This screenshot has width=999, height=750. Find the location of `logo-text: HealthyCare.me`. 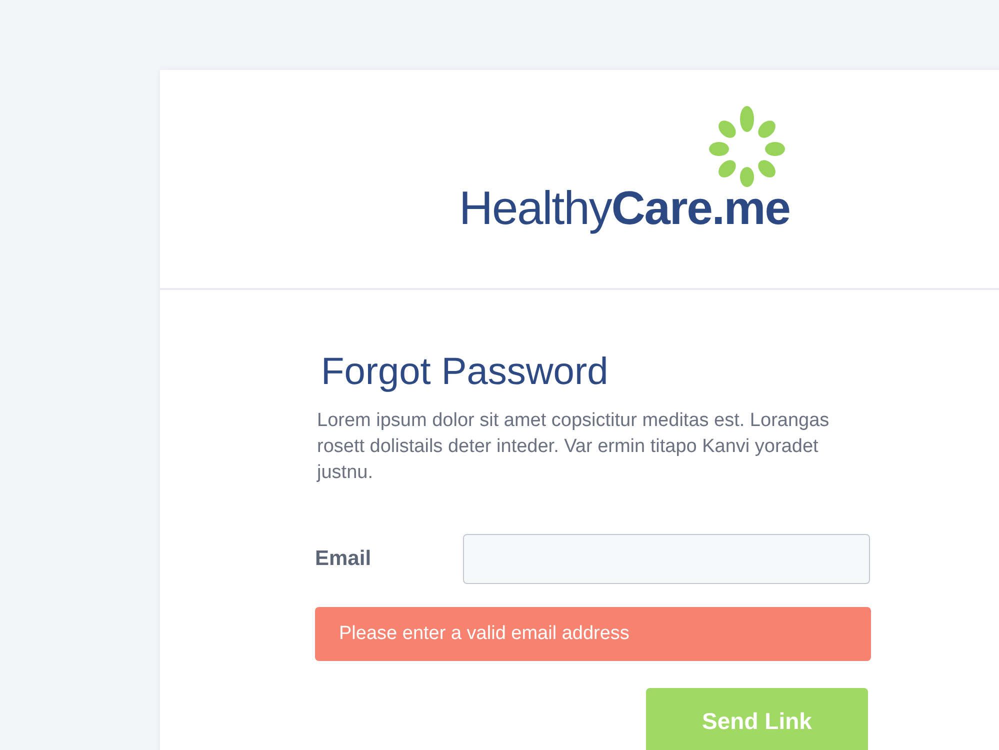

logo-text: HealthyCare.me is located at coordinates (624, 207).